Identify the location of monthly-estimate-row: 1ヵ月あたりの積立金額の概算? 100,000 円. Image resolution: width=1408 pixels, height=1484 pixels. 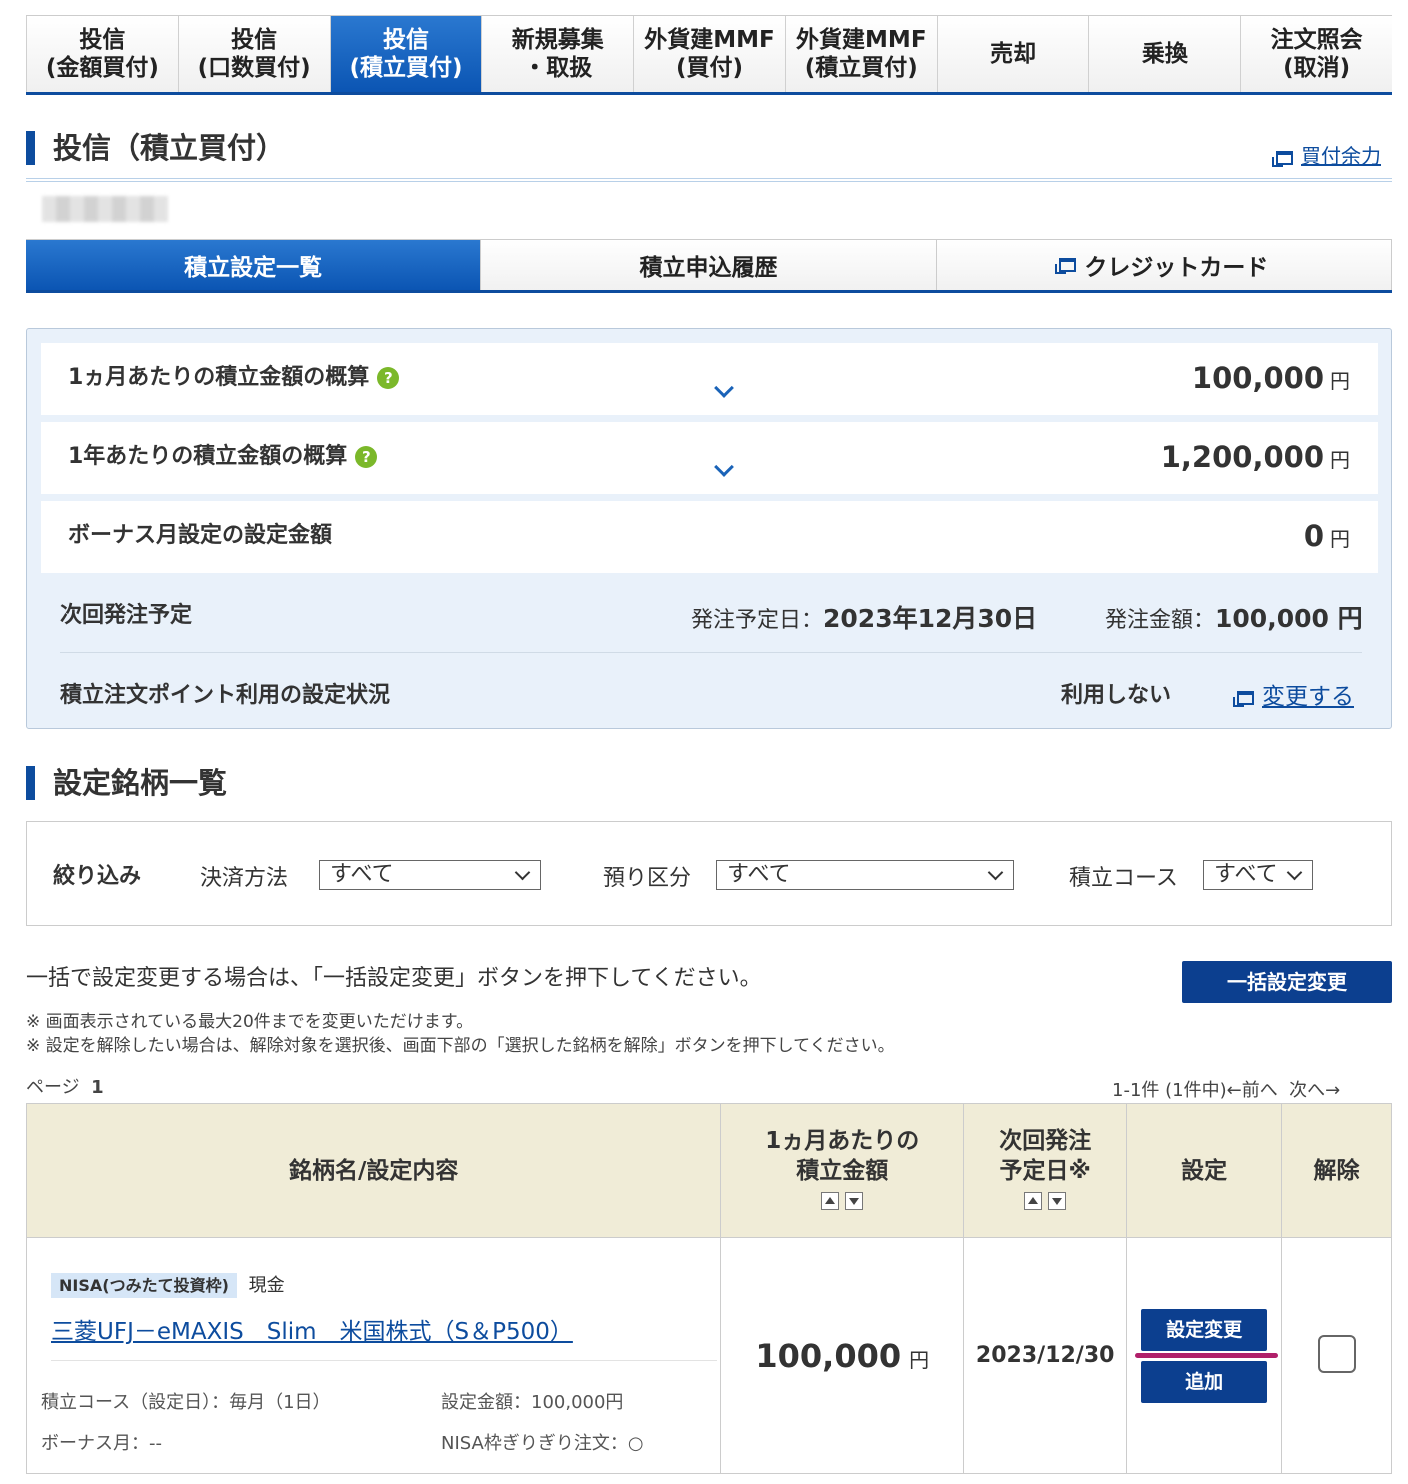
(709, 379).